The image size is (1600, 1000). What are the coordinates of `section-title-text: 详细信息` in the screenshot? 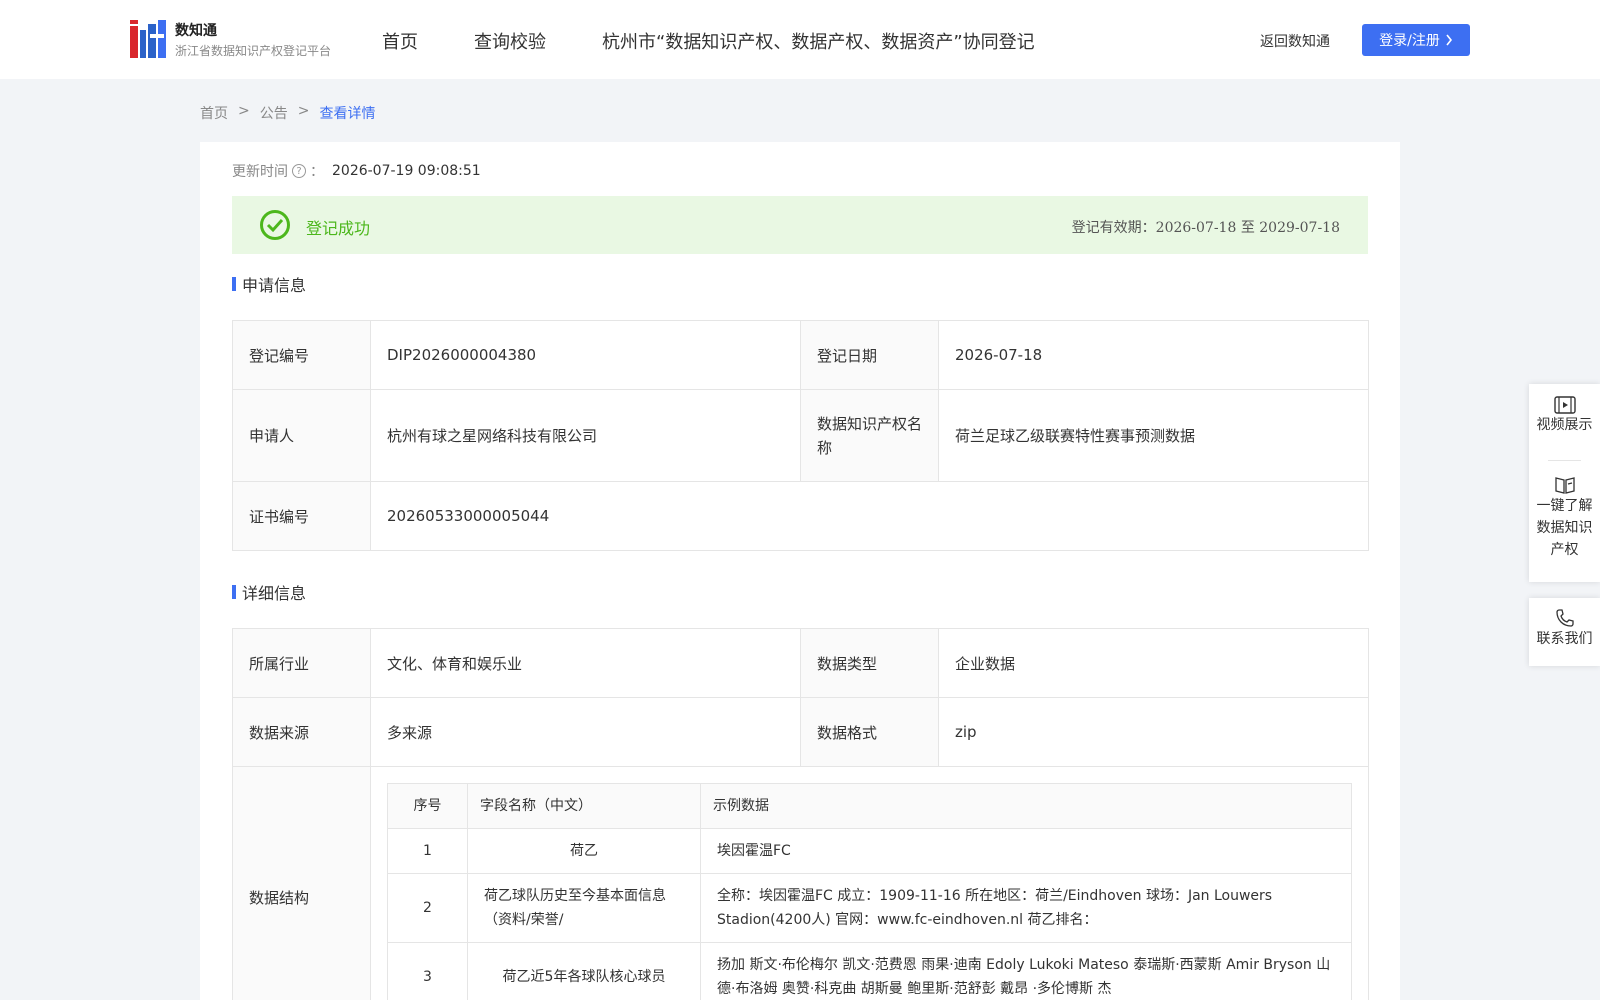 It's located at (274, 593).